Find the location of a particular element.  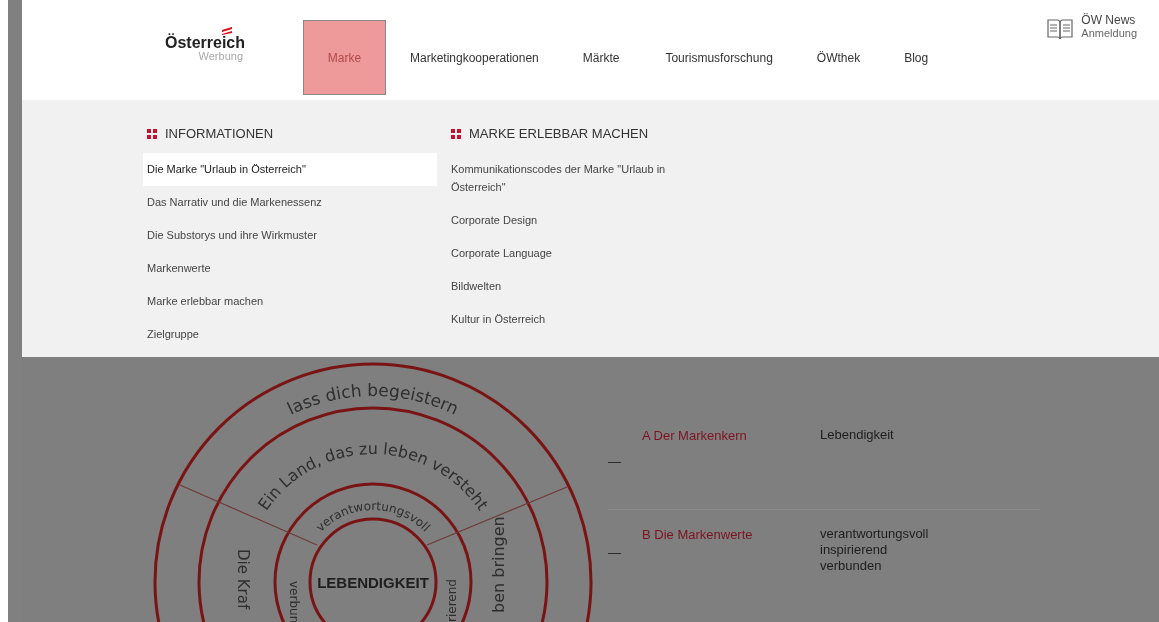

row-value: verantwortungsvoll is located at coordinates (874, 534).